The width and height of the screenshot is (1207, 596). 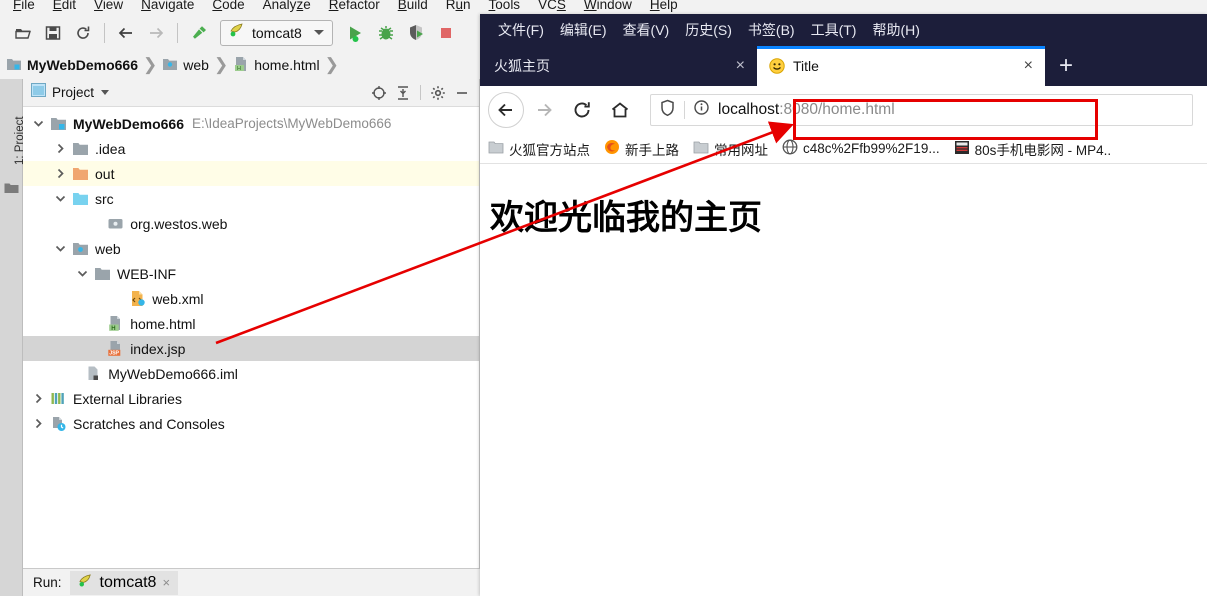 I want to click on open-folder-icon, so click(x=23, y=33).